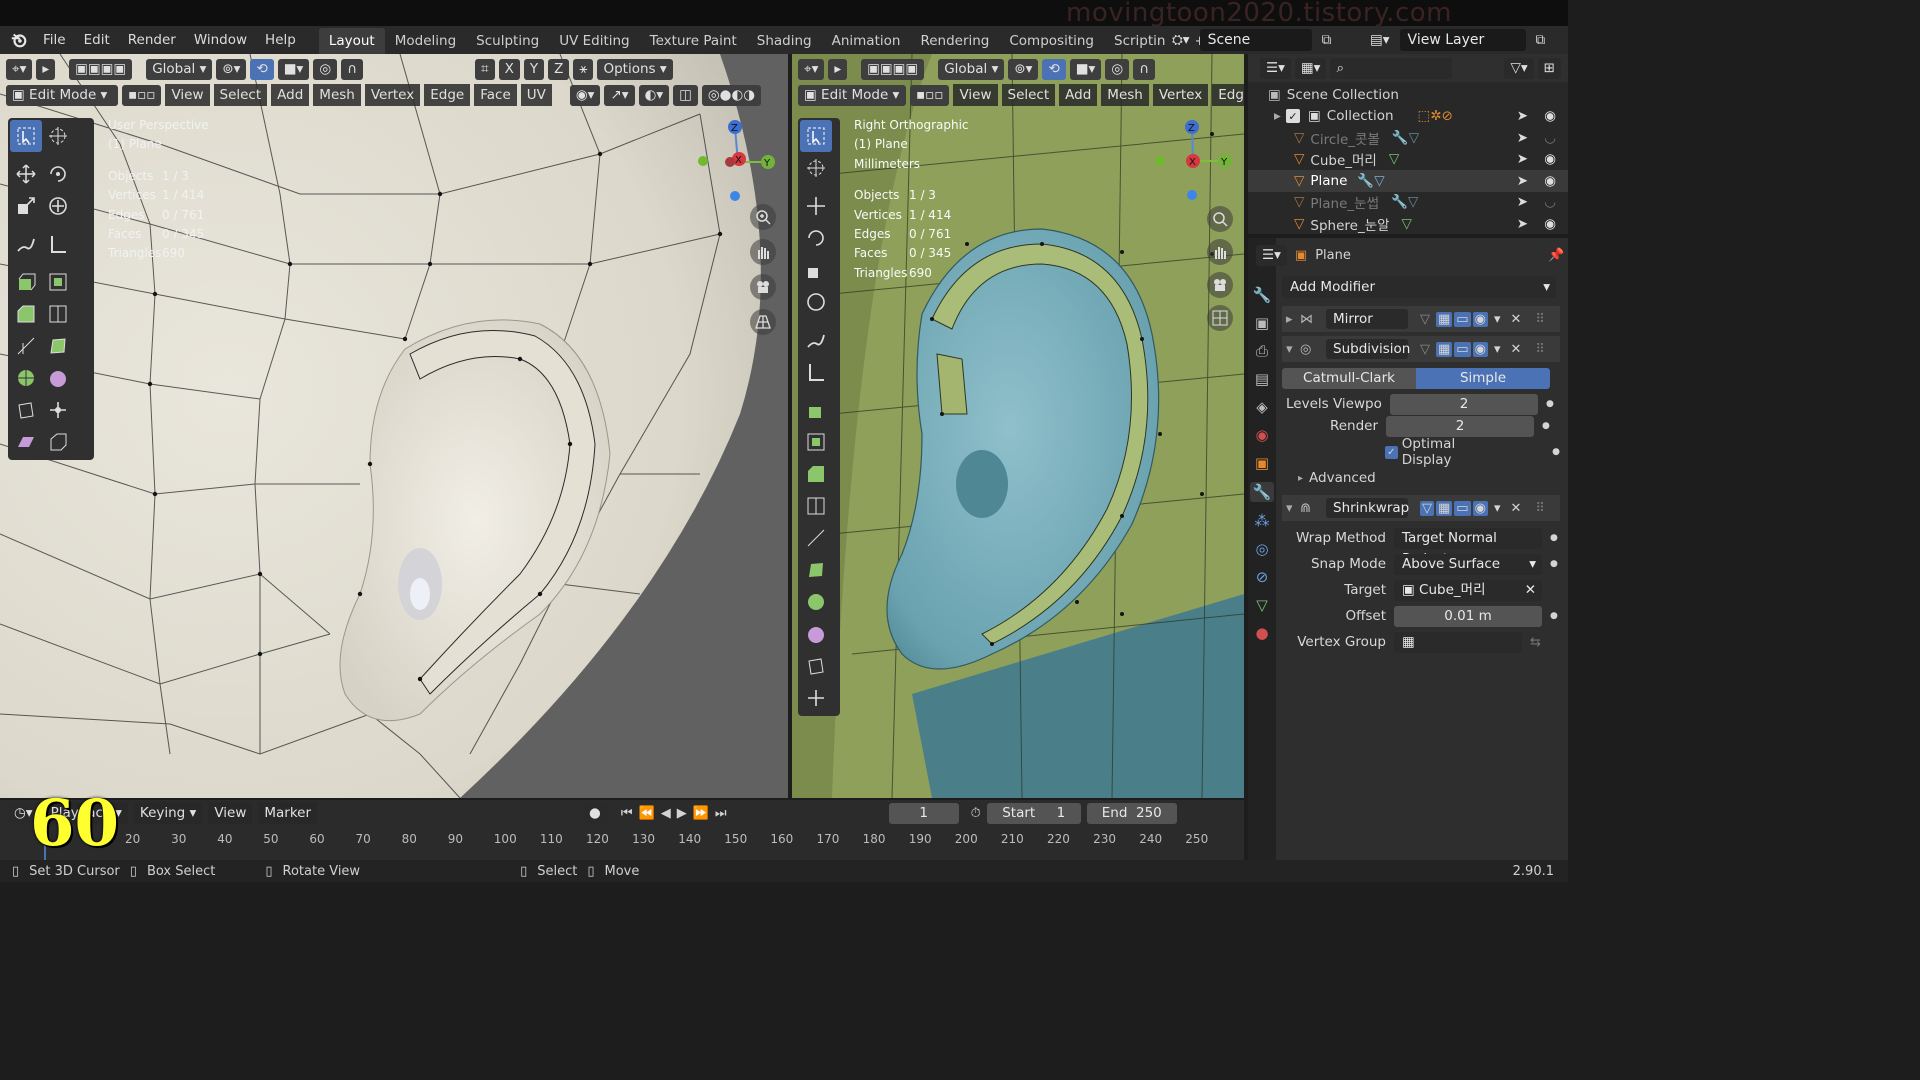 Image resolution: width=1920 pixels, height=1080 pixels. I want to click on render-levels-field: 2, so click(1460, 426).